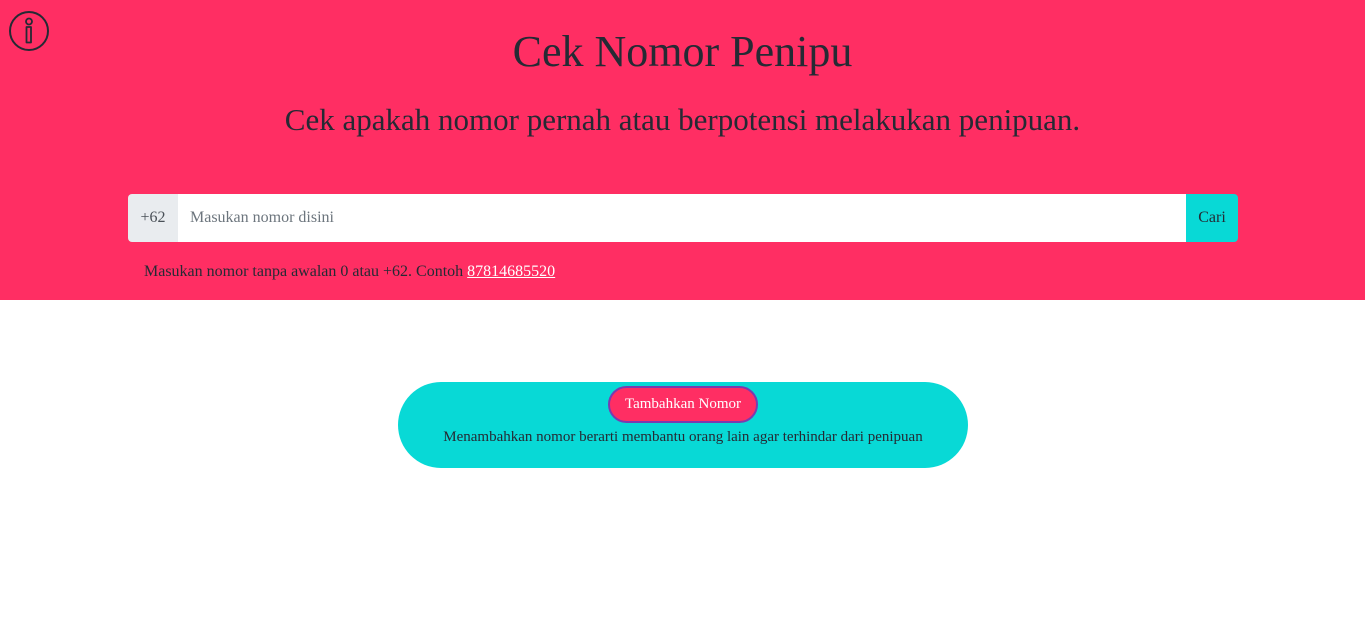 The height and width of the screenshot is (626, 1365). What do you see at coordinates (683, 404) in the screenshot?
I see `add-number-button: Tambahkan Nomor` at bounding box center [683, 404].